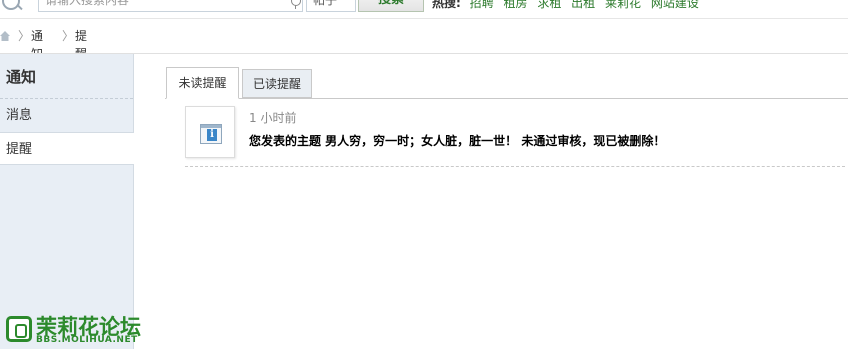 The image size is (848, 349). Describe the element at coordinates (446, 5) in the screenshot. I see `hot-search-label: 热搜:` at that location.